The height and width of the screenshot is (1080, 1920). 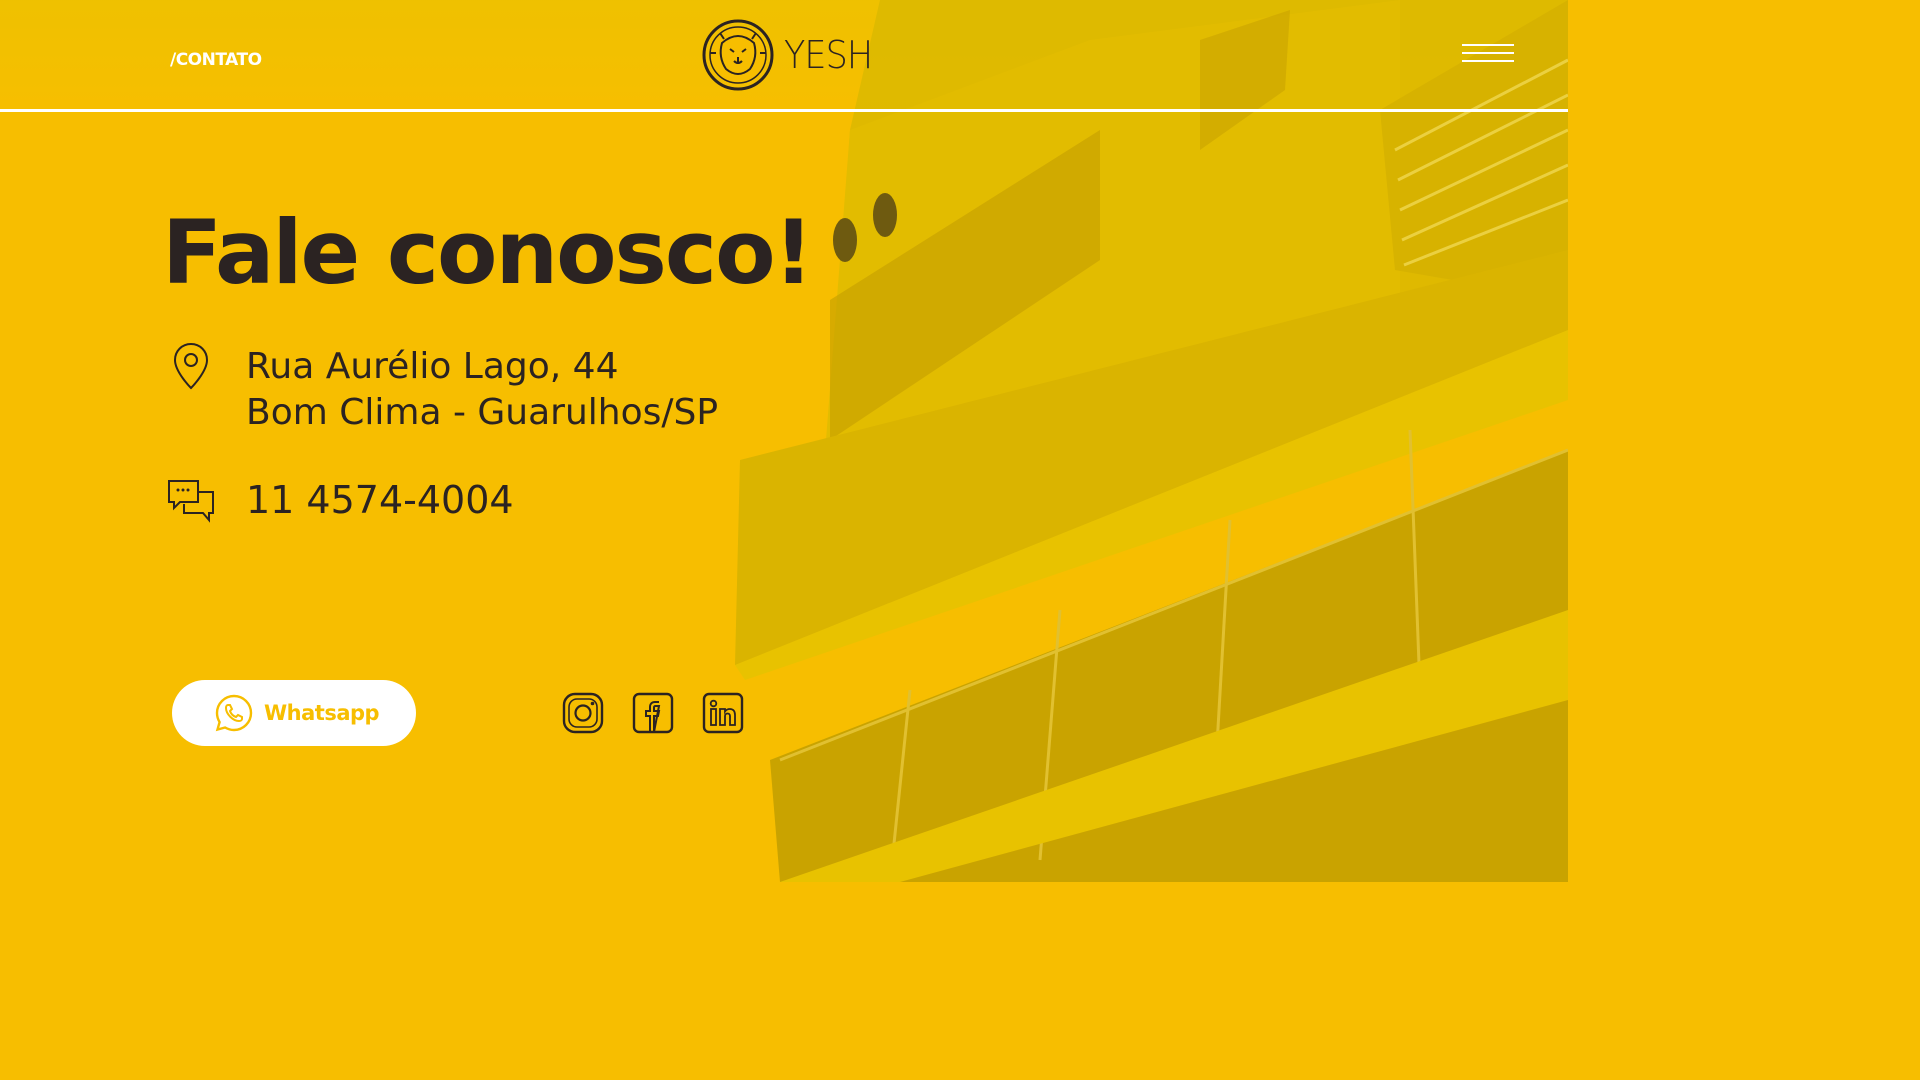 What do you see at coordinates (216, 60) in the screenshot?
I see `breadcrumb: /CONTATO` at bounding box center [216, 60].